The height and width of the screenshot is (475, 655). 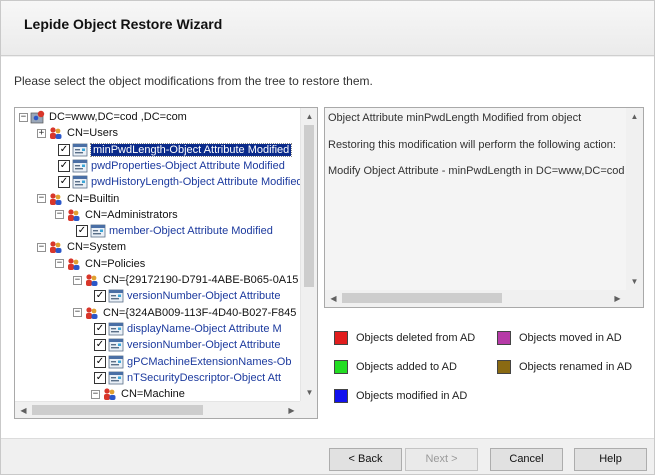 What do you see at coordinates (96, 247) in the screenshot?
I see `tree-row-label: CN=System` at bounding box center [96, 247].